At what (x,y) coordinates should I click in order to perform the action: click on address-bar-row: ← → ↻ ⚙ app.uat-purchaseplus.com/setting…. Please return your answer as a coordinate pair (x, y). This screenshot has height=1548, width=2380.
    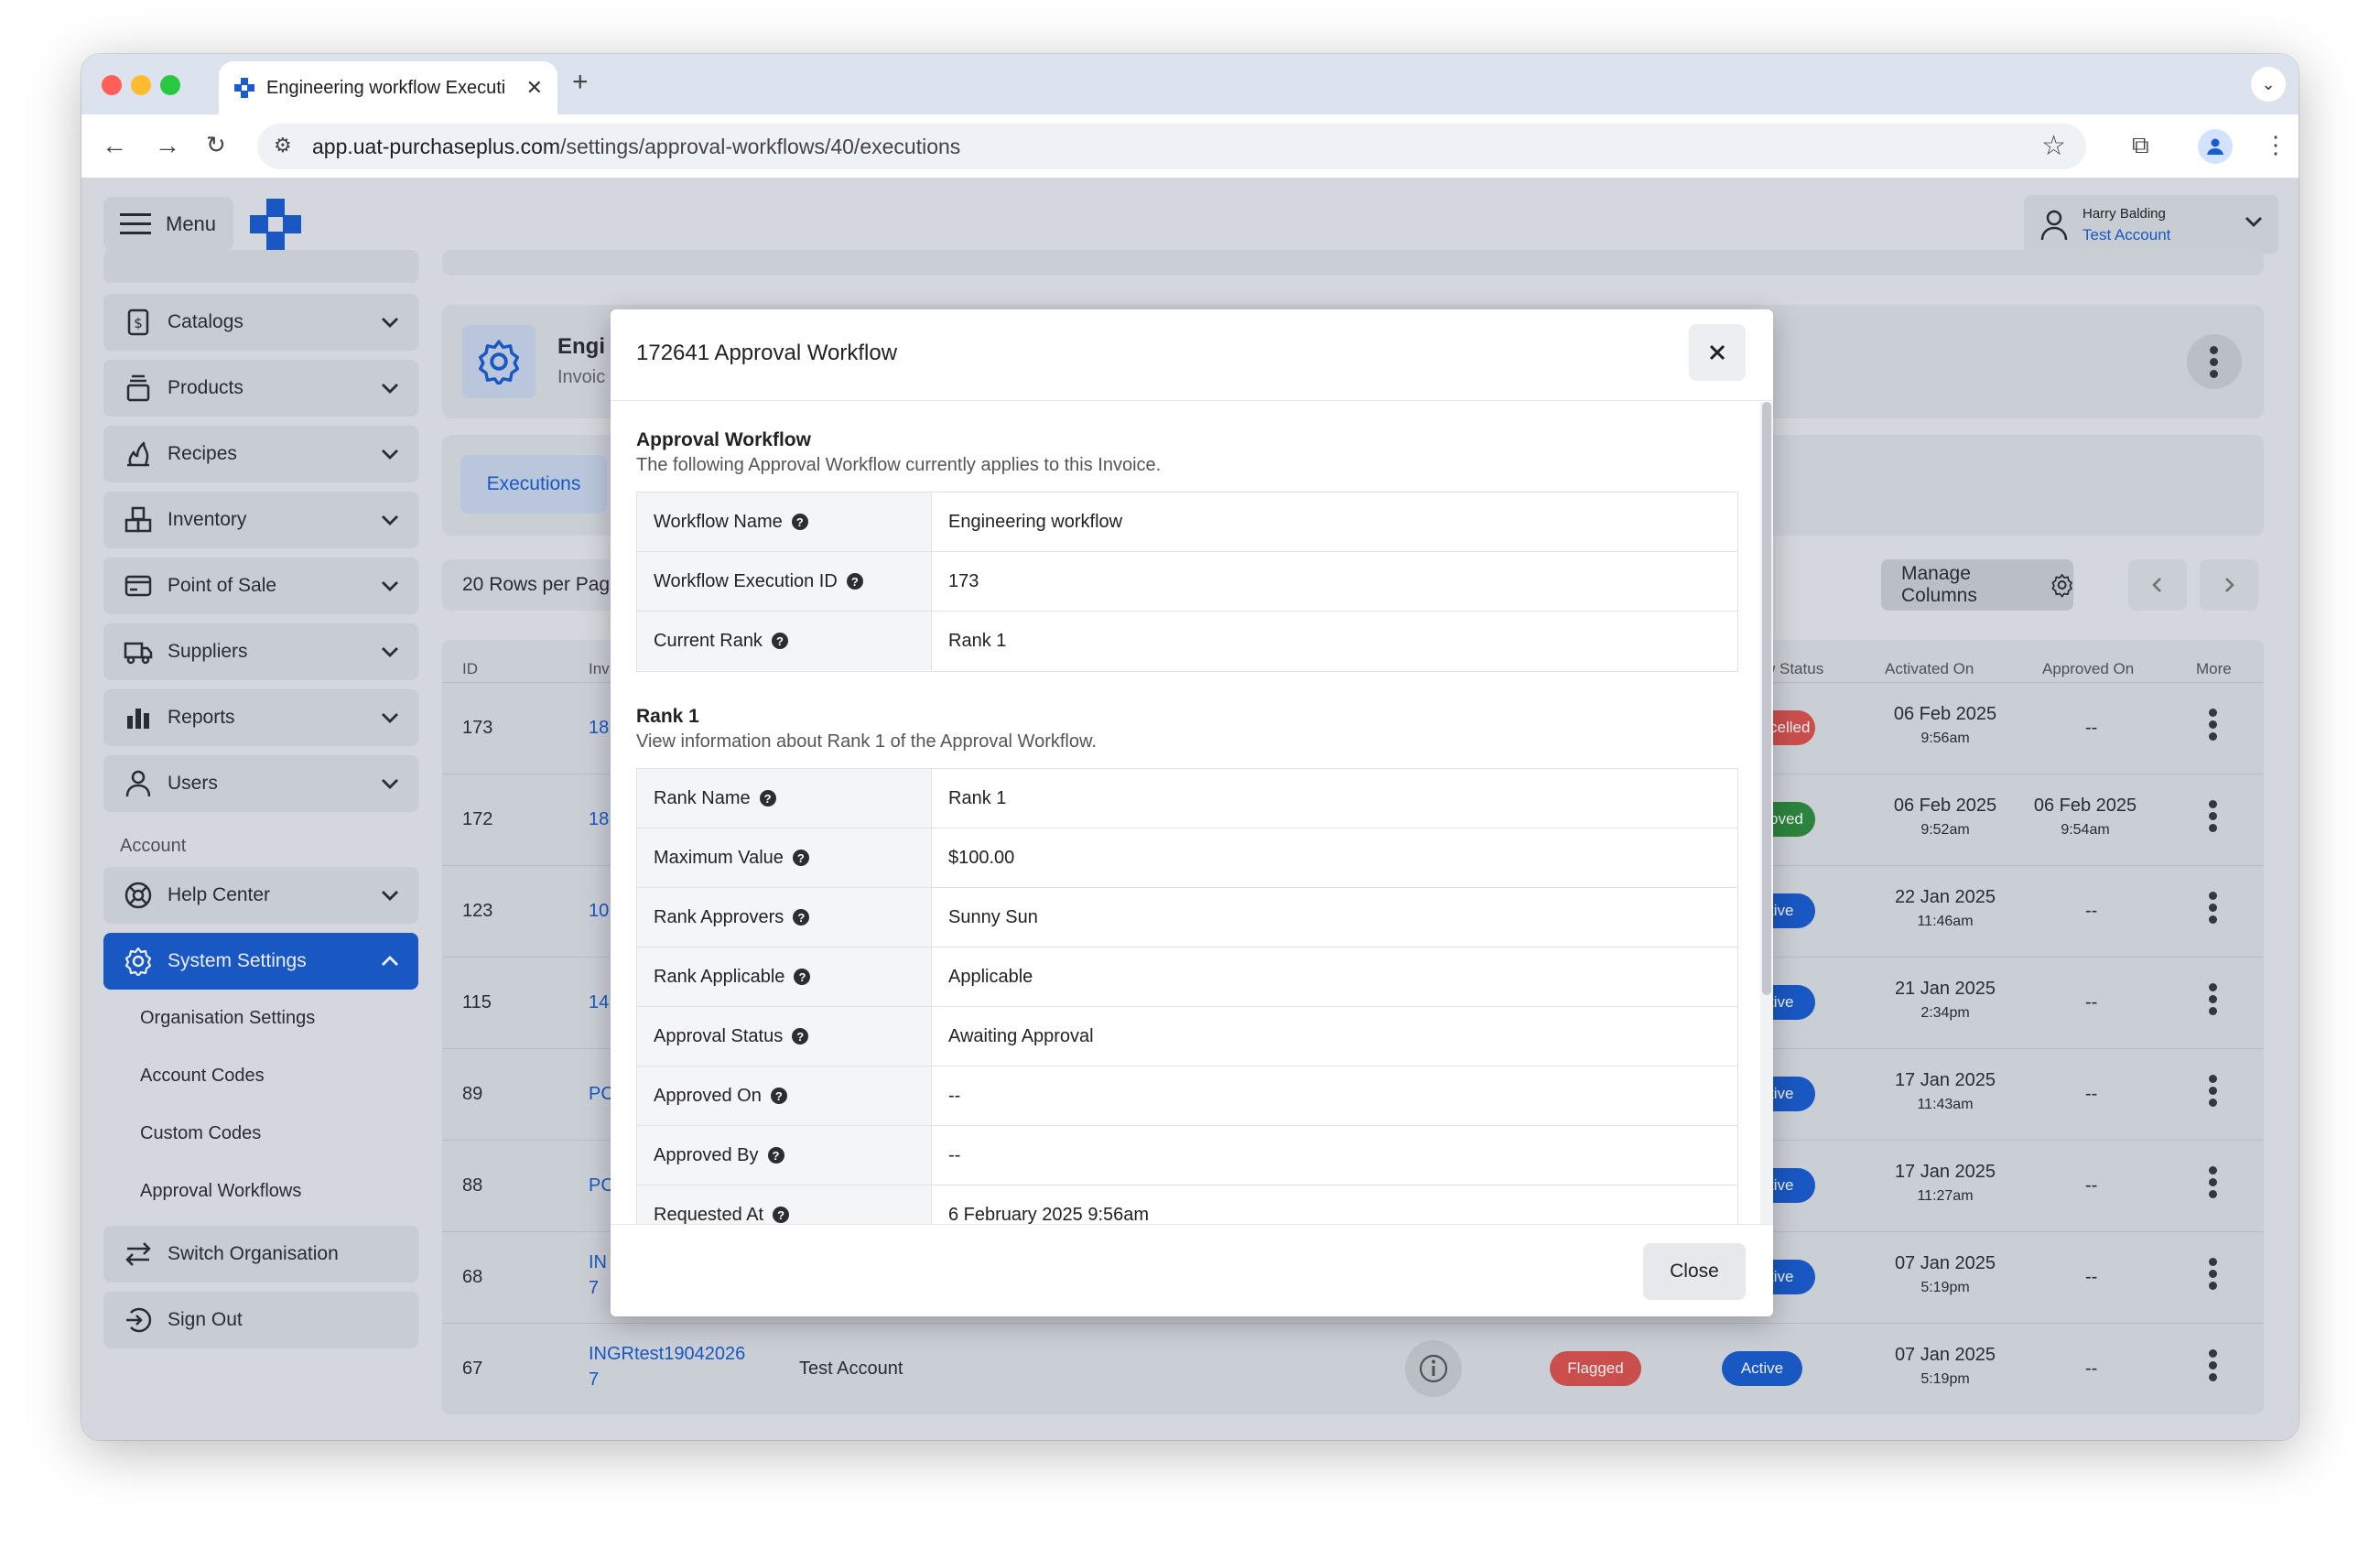
    Looking at the image, I should click on (1190, 146).